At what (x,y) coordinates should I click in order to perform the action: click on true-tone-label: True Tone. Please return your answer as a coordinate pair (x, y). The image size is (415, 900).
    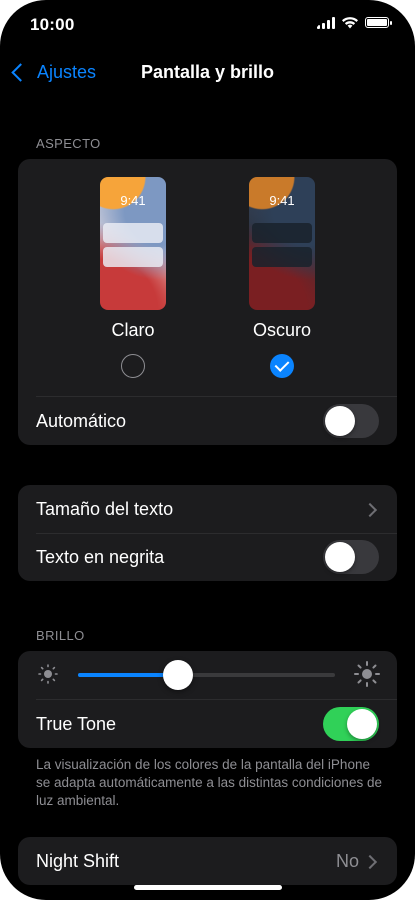
    Looking at the image, I should click on (76, 723).